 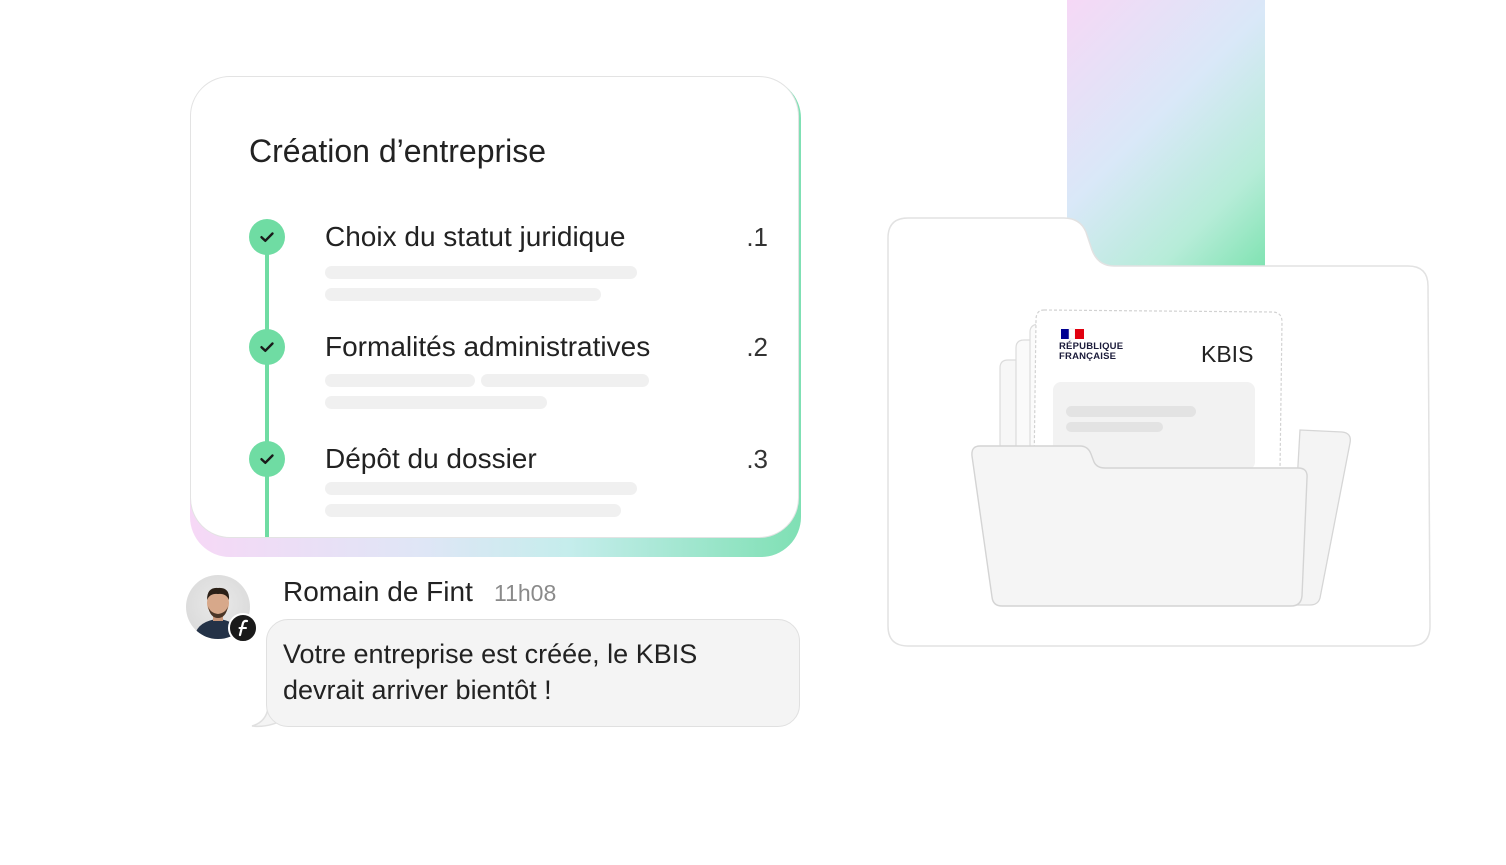 I want to click on folder-icon, so click(x=1139, y=526).